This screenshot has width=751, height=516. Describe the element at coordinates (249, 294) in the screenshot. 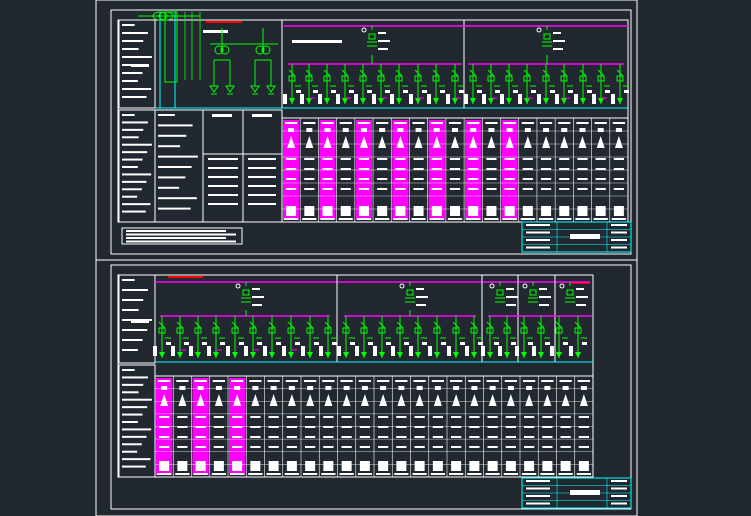

I see `incomer` at that location.